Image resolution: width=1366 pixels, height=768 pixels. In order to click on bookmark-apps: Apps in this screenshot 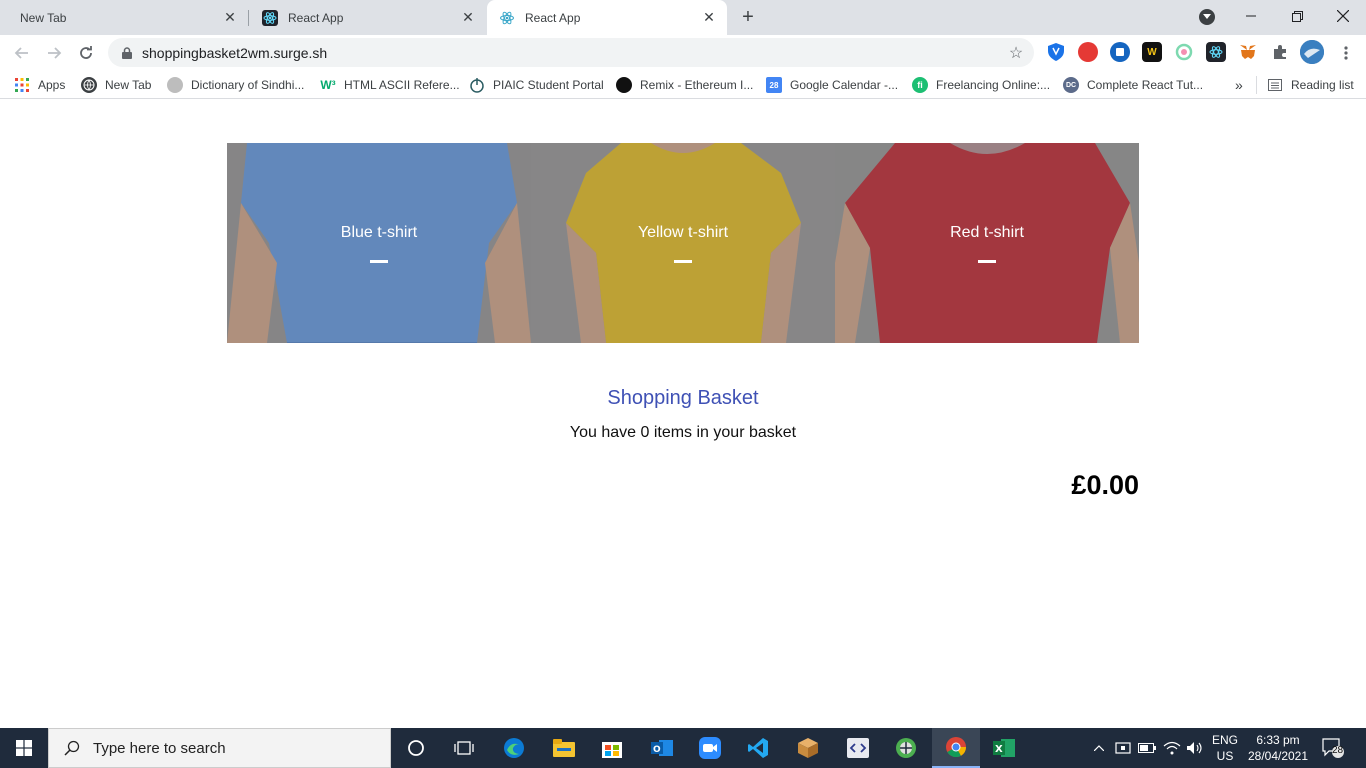, I will do `click(39, 85)`.